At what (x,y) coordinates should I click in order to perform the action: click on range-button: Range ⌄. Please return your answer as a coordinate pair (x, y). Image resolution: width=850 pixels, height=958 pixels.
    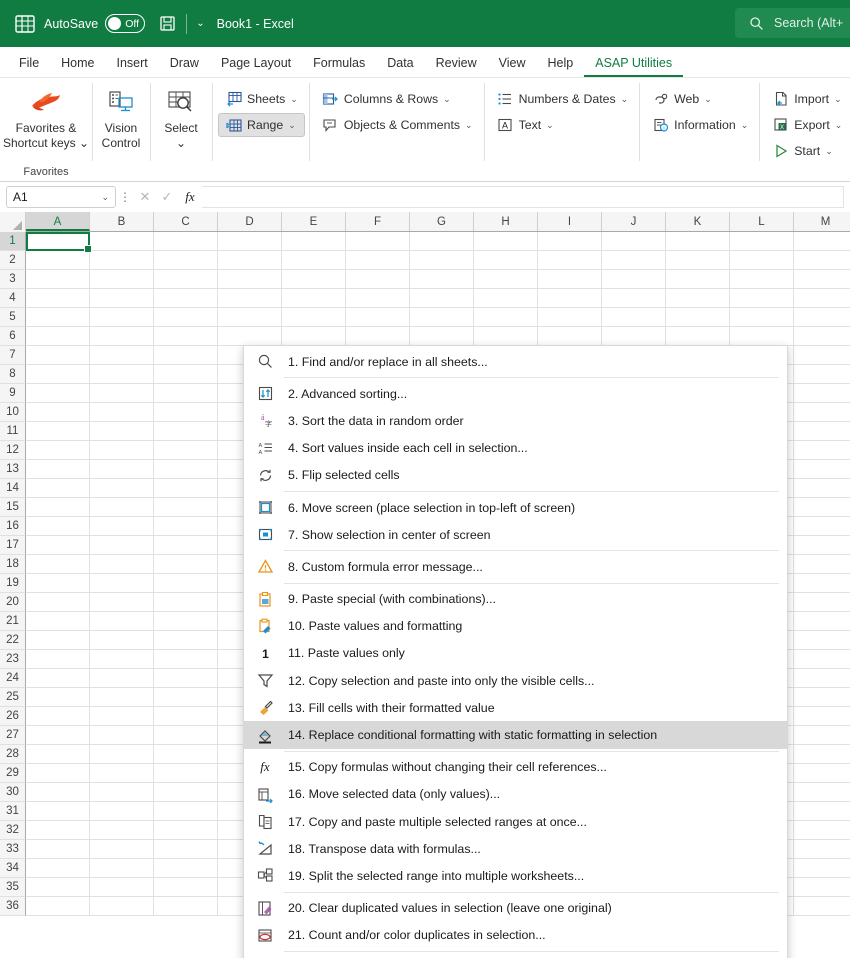
    Looking at the image, I should click on (261, 125).